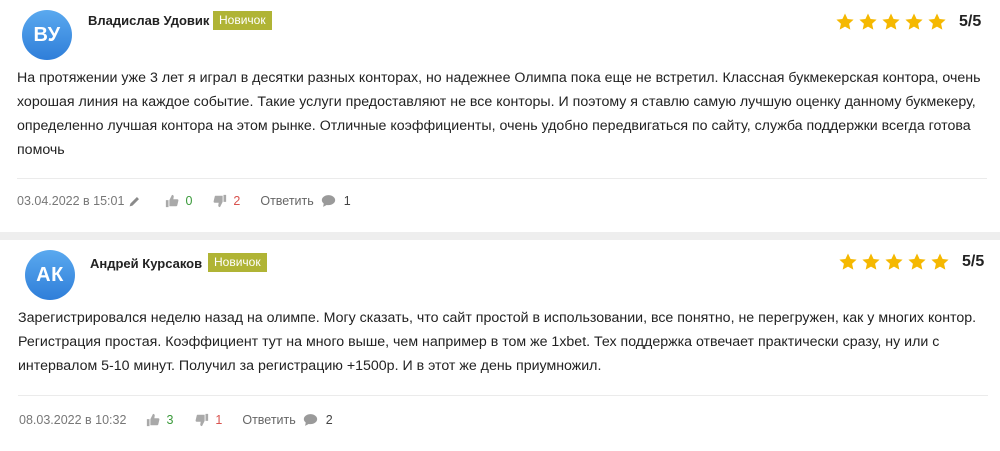  I want to click on avatar: ВУ, so click(47, 35).